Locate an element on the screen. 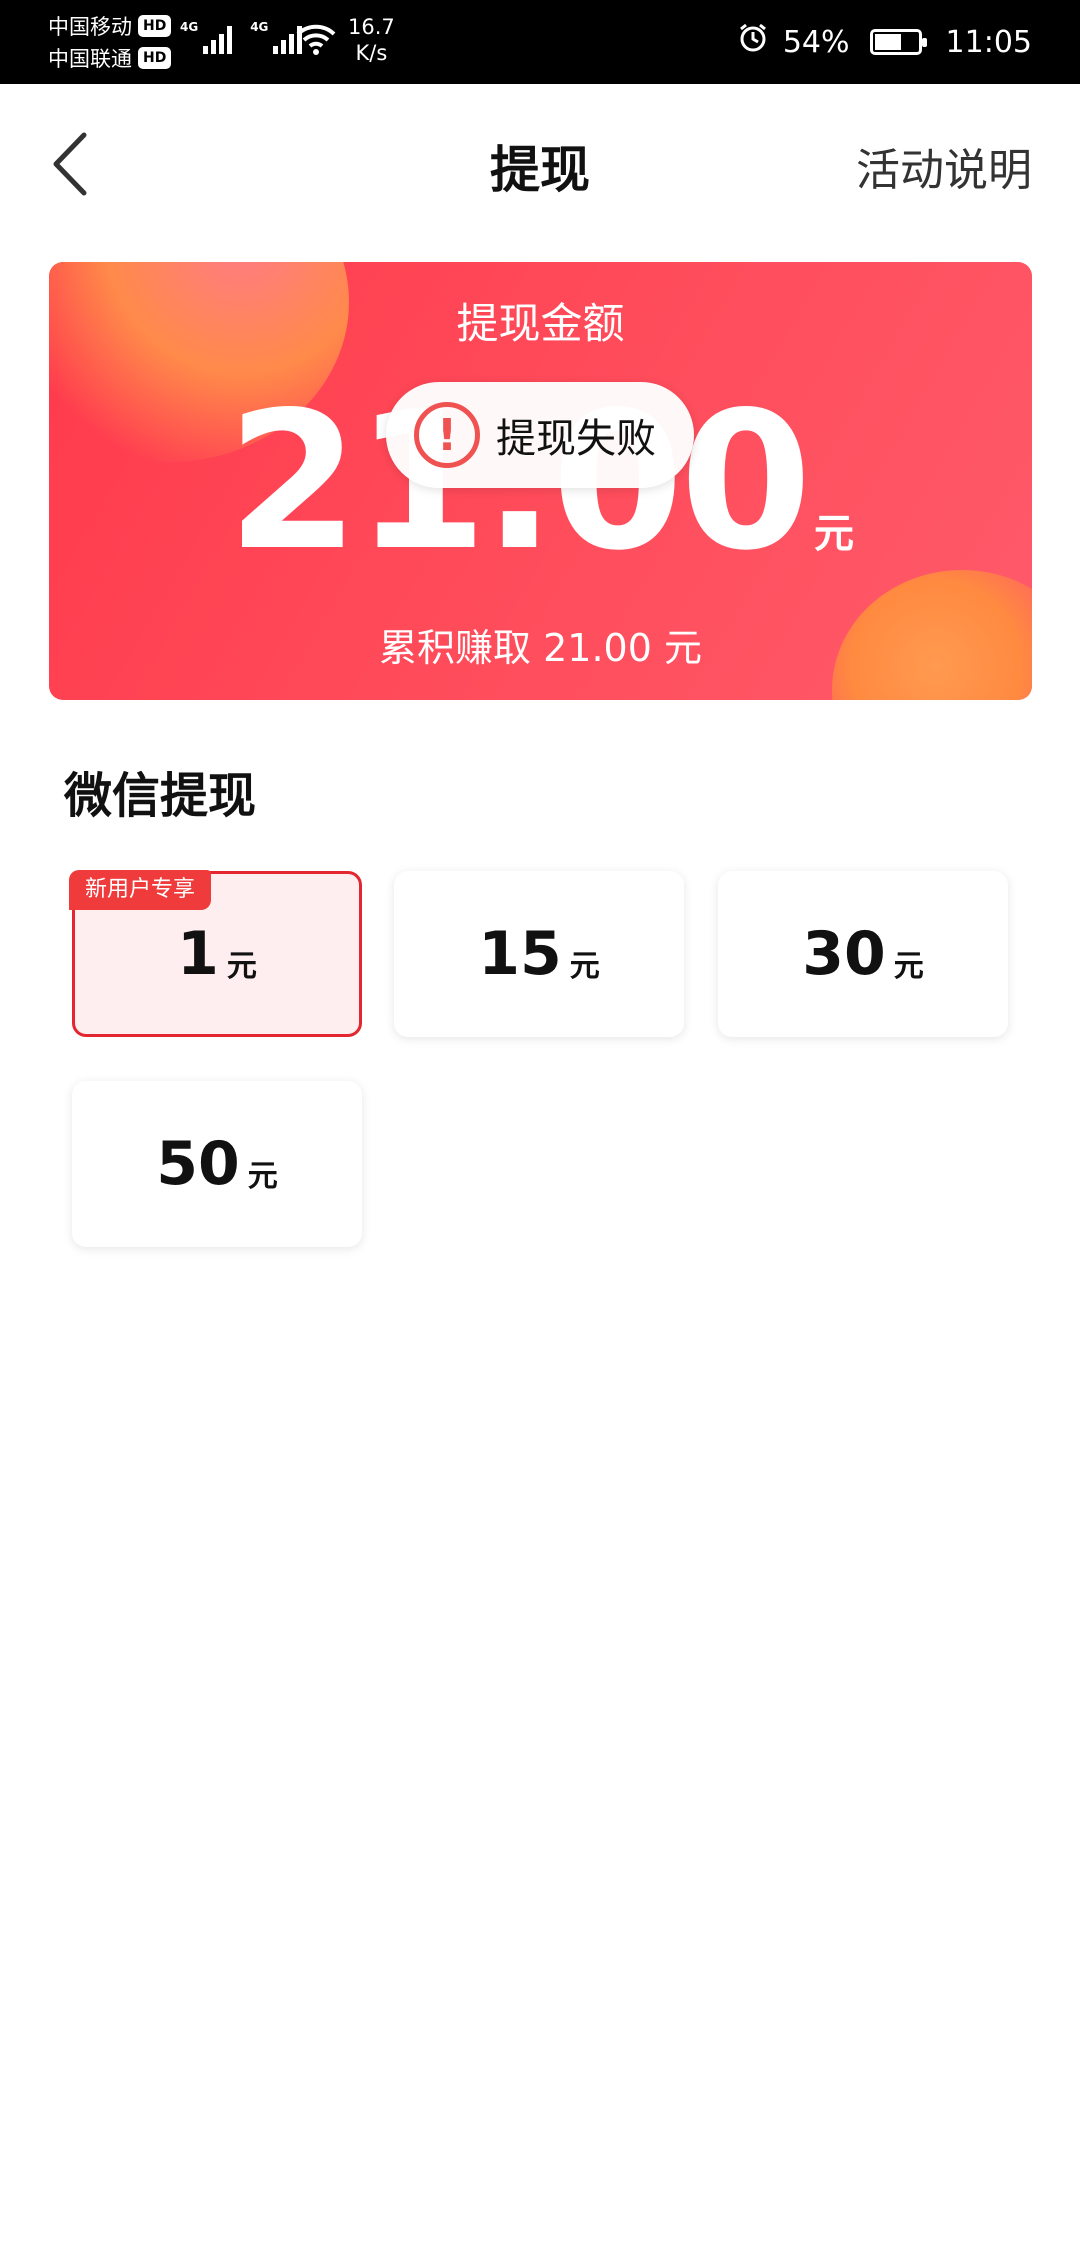 This screenshot has height=2244, width=1080. section-title: 微信提现 is located at coordinates (160, 796).